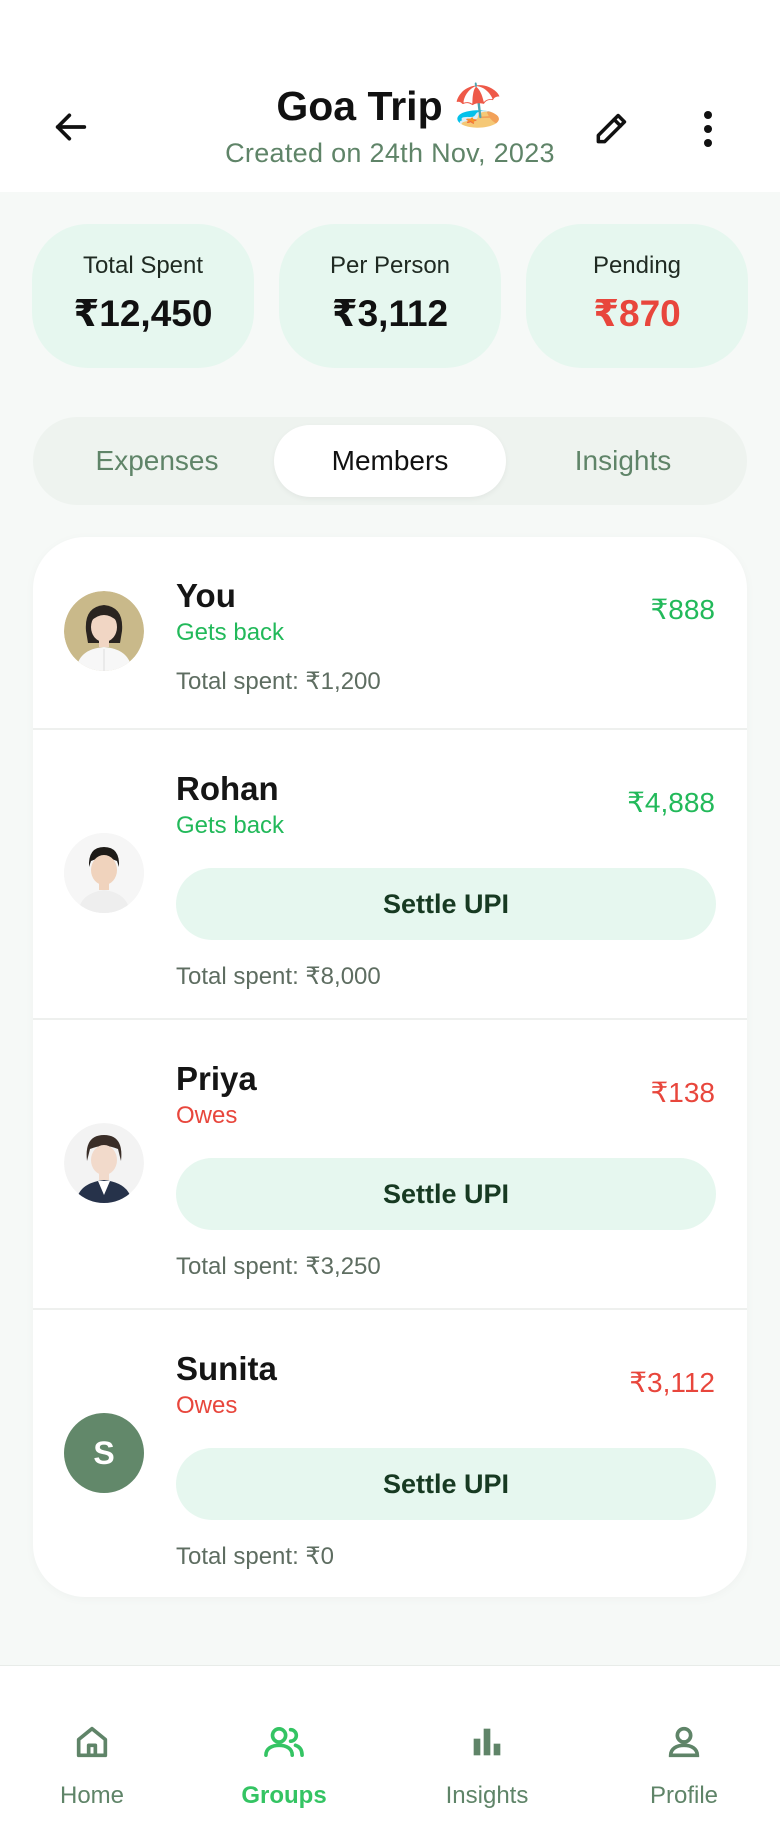  I want to click on tab-members: Members, so click(390, 461).